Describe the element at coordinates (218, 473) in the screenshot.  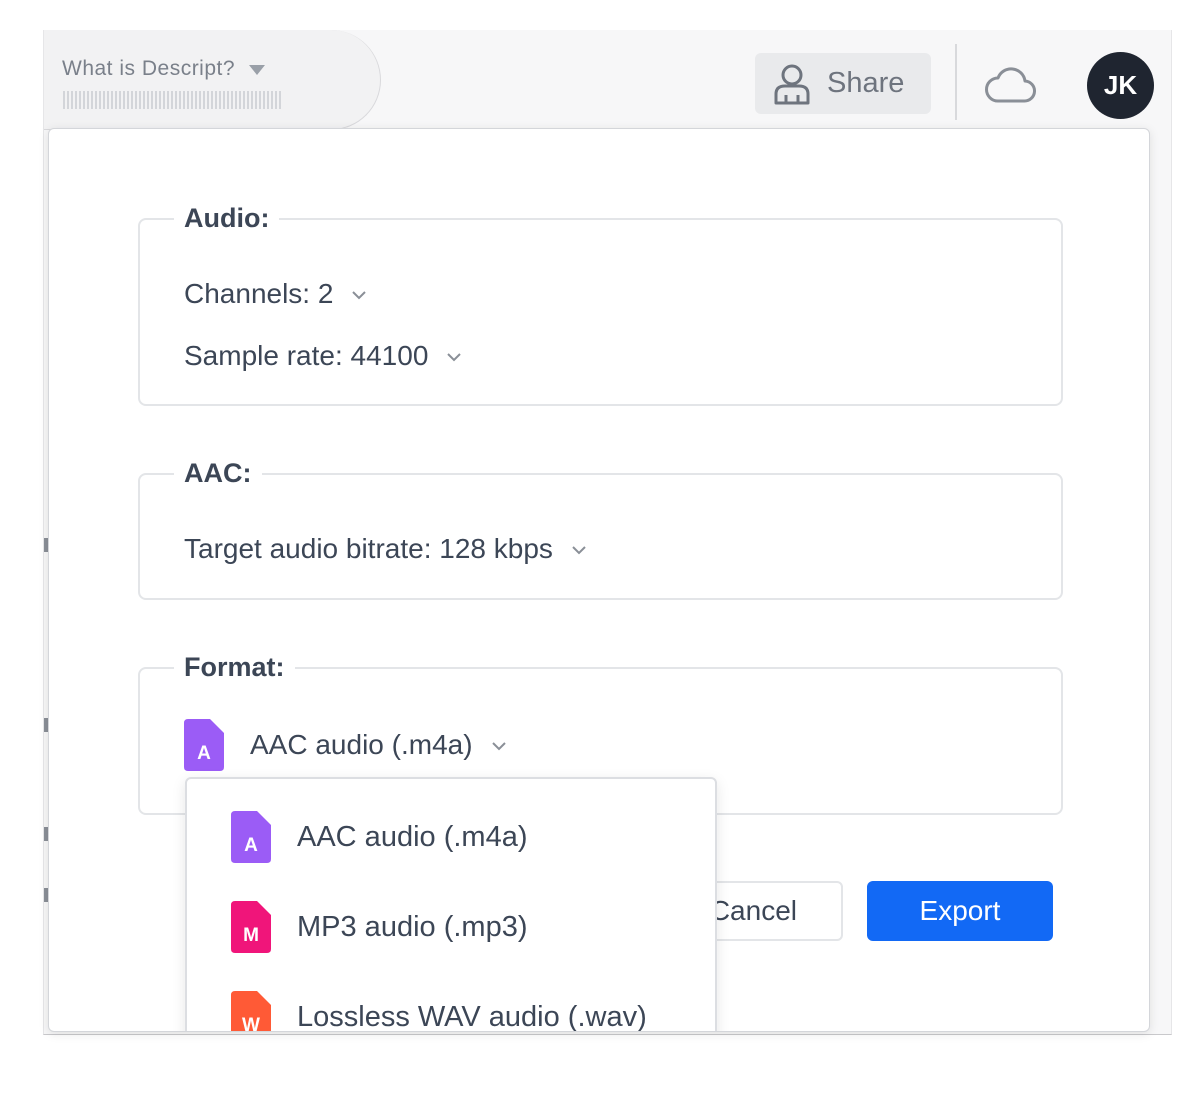
I see `aac-legend: AAC:` at that location.